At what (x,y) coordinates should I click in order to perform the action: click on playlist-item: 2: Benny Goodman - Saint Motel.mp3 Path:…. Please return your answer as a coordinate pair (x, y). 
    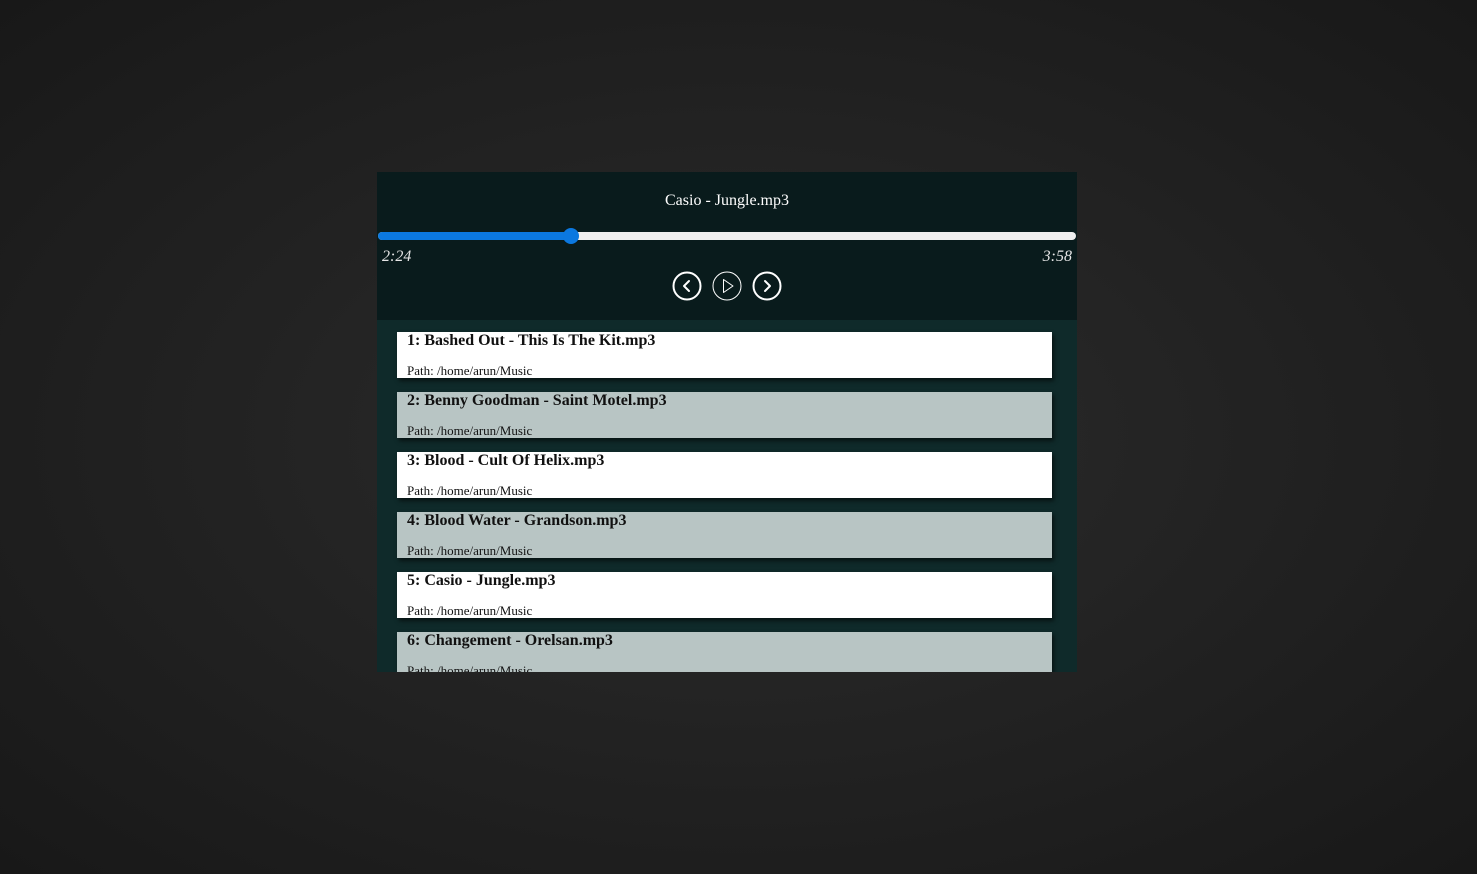
    Looking at the image, I should click on (724, 415).